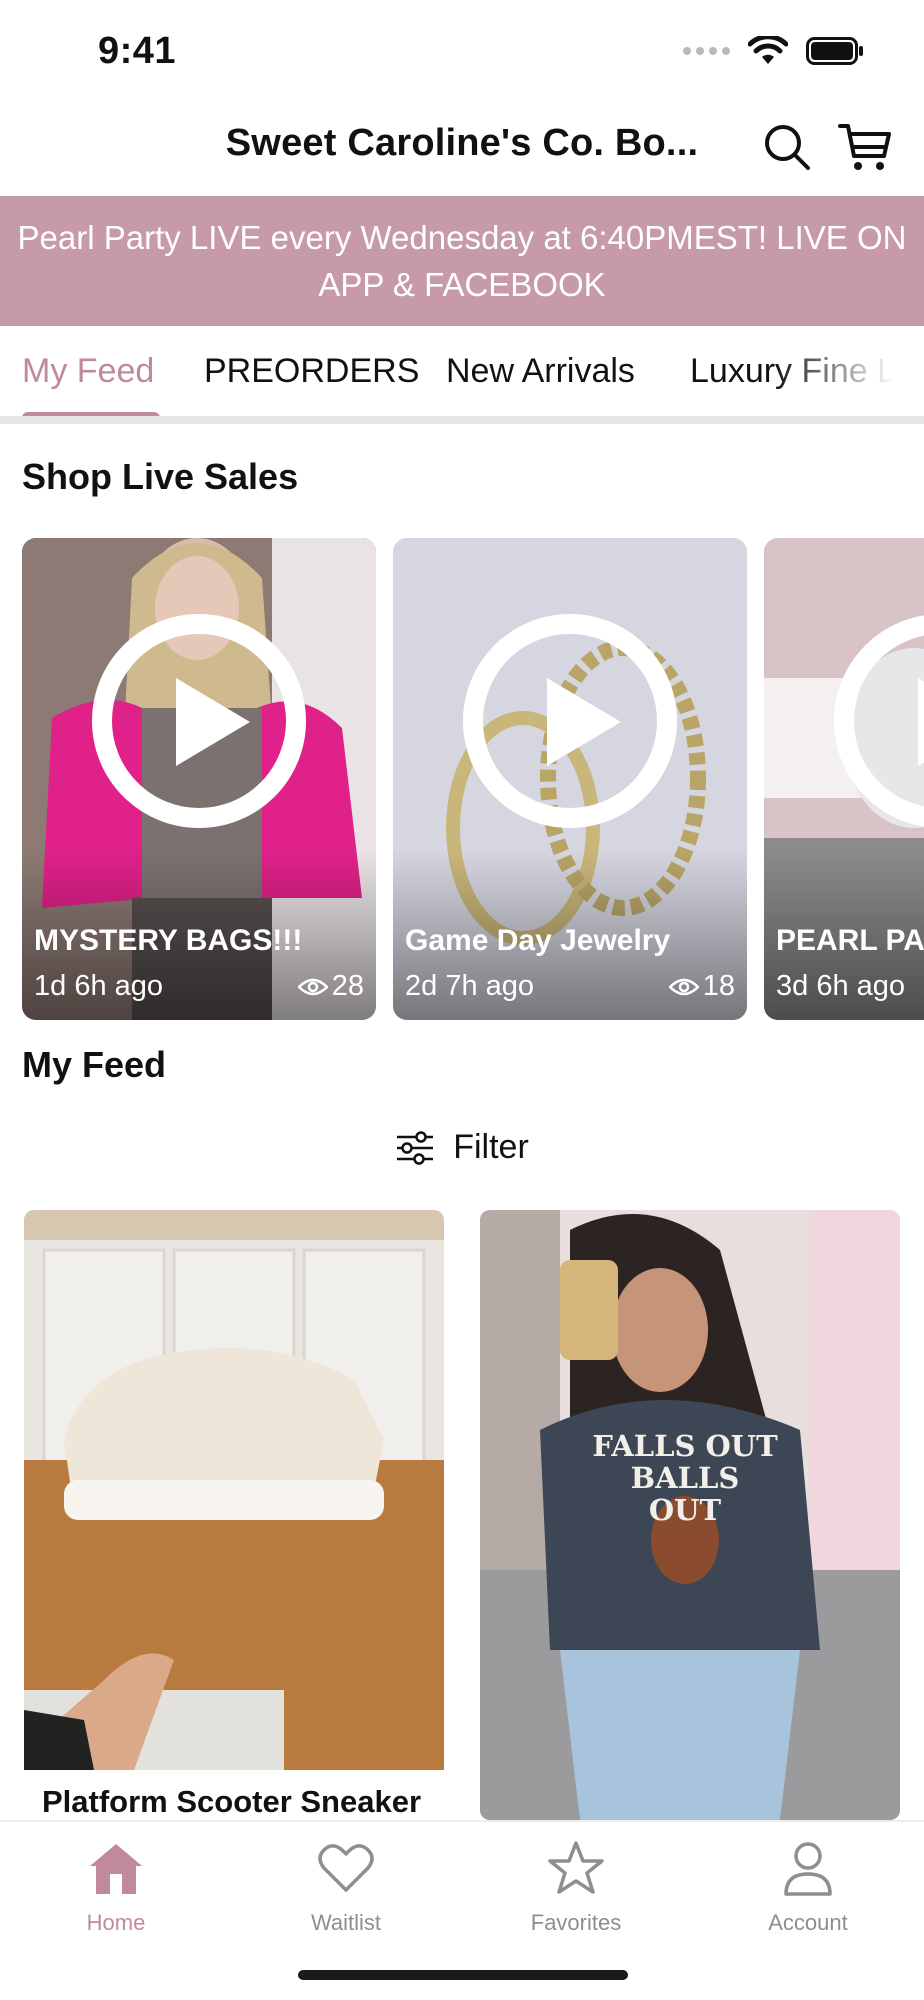  I want to click on battery-icon, so click(834, 51).